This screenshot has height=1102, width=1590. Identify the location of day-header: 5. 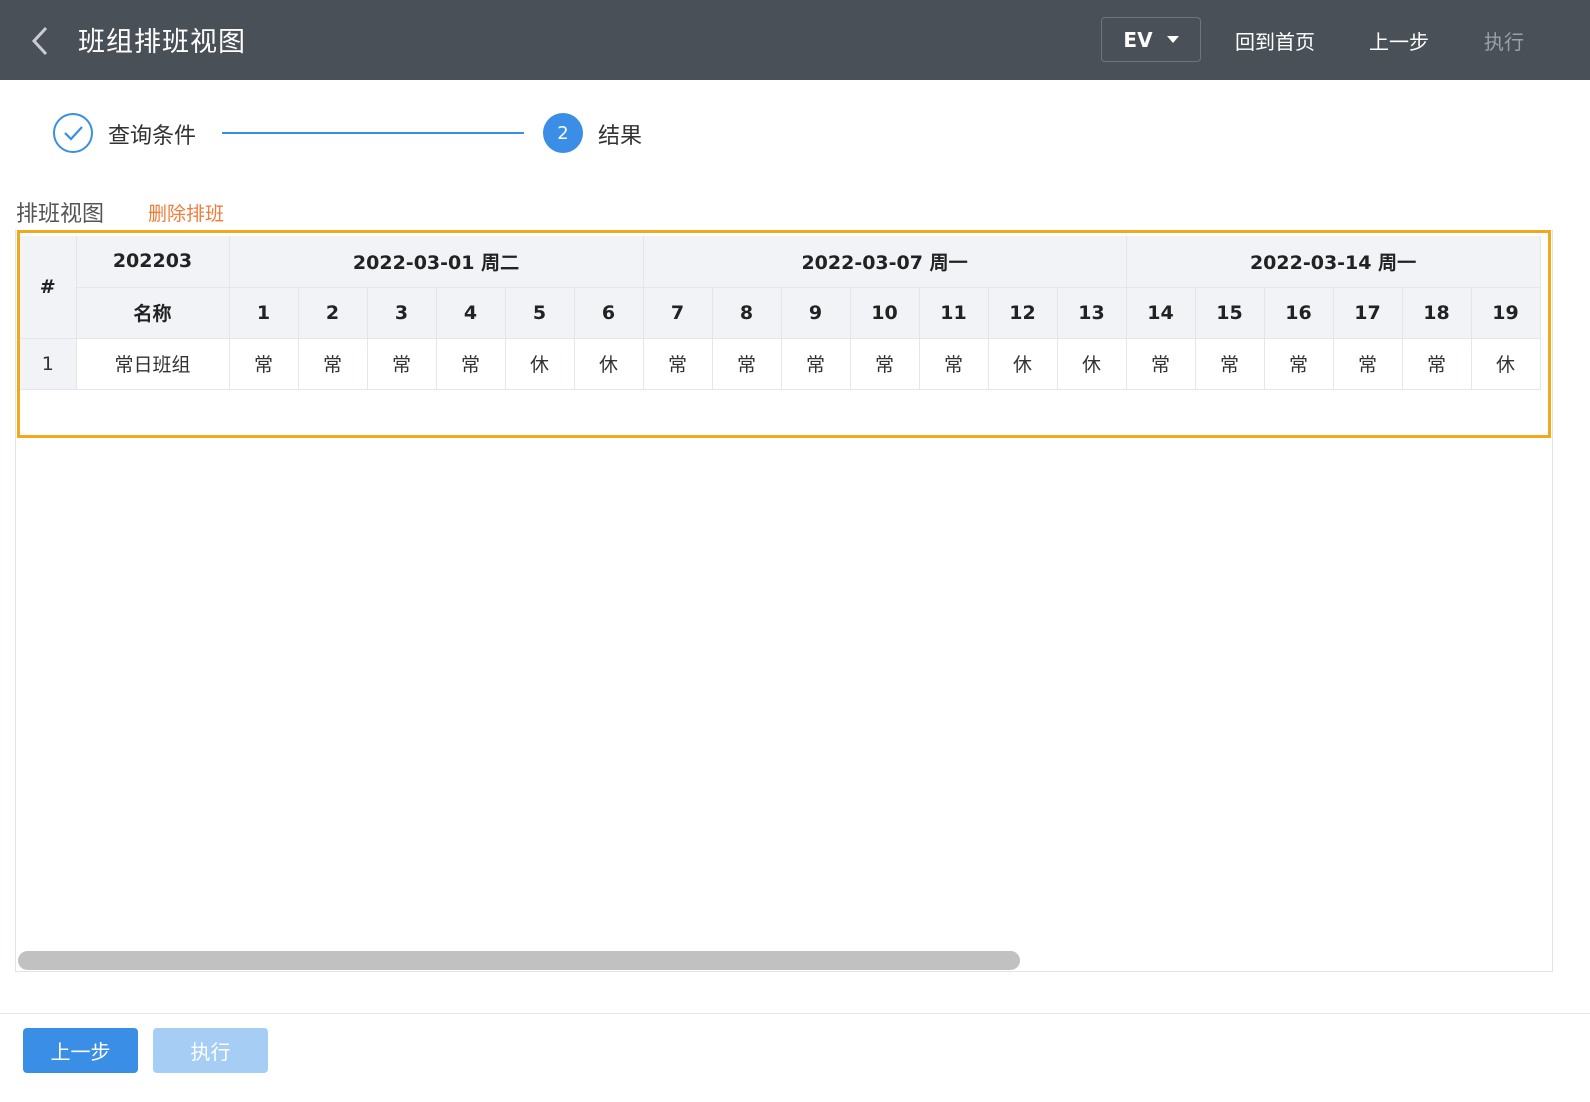
(540, 313).